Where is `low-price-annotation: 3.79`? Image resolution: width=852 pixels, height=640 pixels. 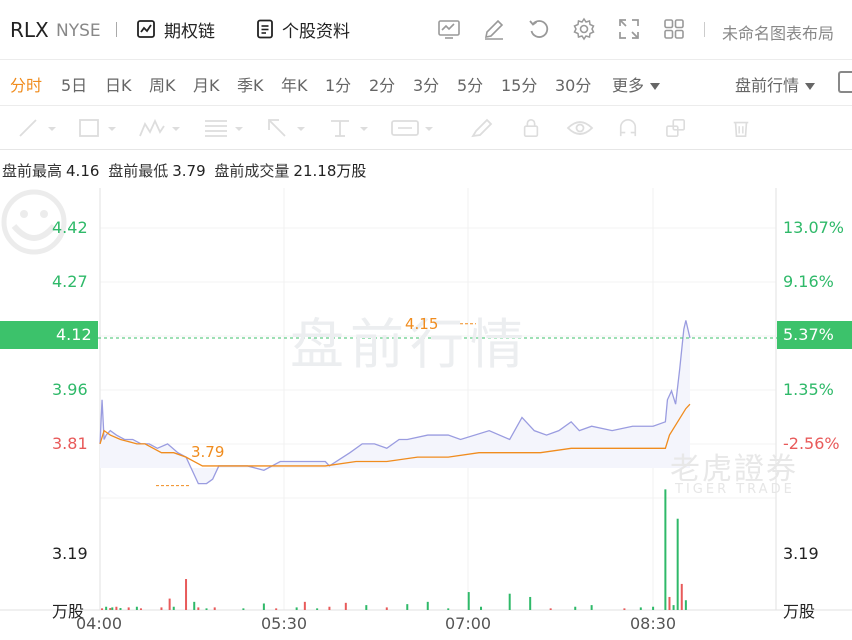 low-price-annotation: 3.79 is located at coordinates (208, 452).